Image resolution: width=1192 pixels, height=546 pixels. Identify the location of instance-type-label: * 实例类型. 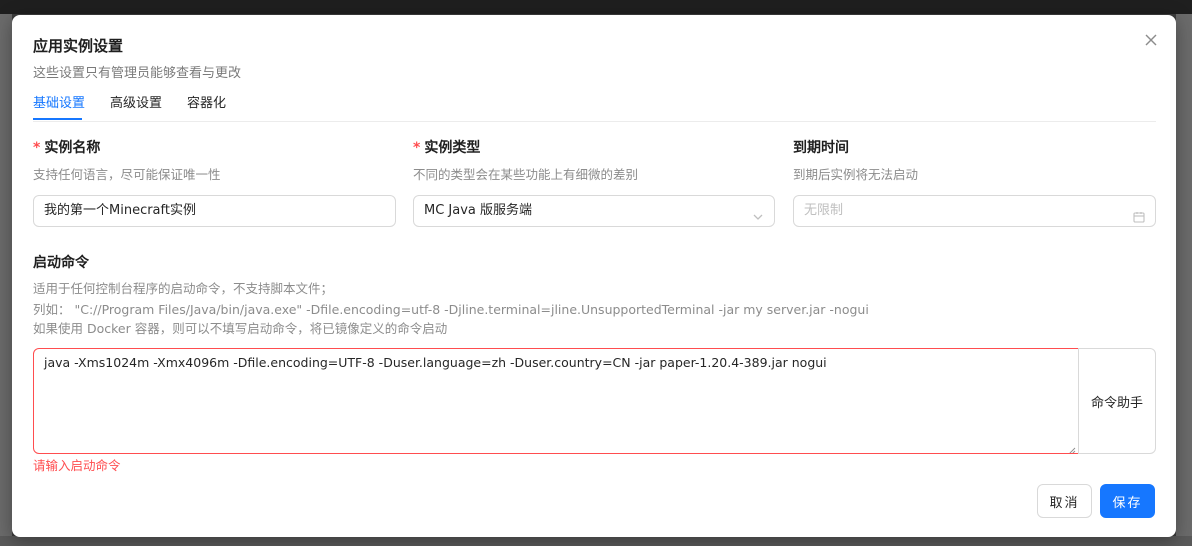
(446, 147).